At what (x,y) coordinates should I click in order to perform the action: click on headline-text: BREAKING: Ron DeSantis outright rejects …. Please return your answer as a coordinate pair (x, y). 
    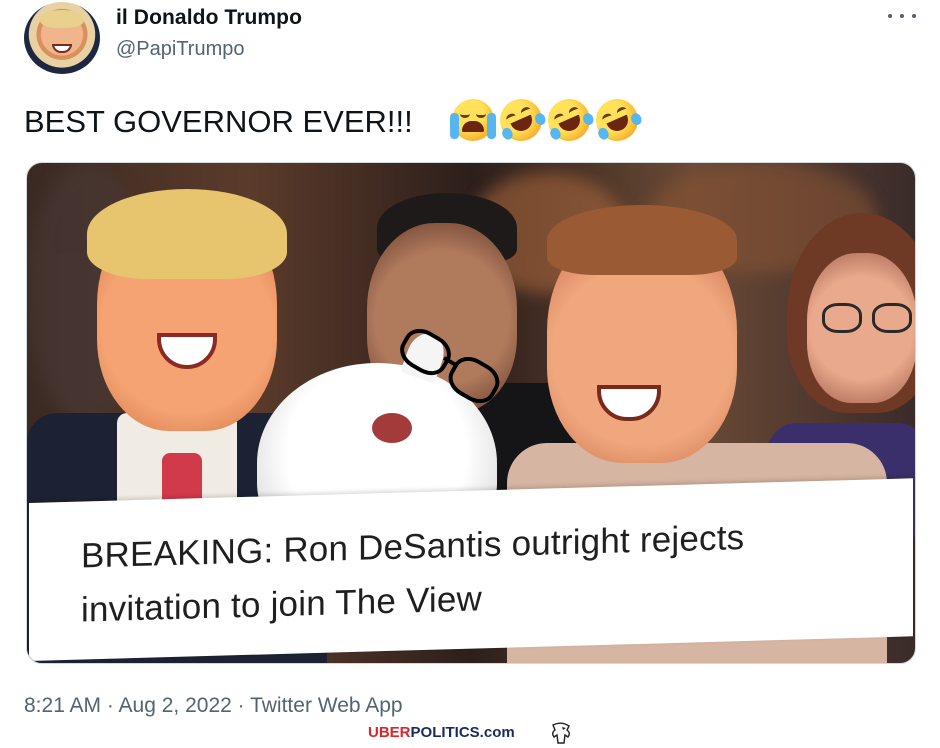
    Looking at the image, I should click on (413, 574).